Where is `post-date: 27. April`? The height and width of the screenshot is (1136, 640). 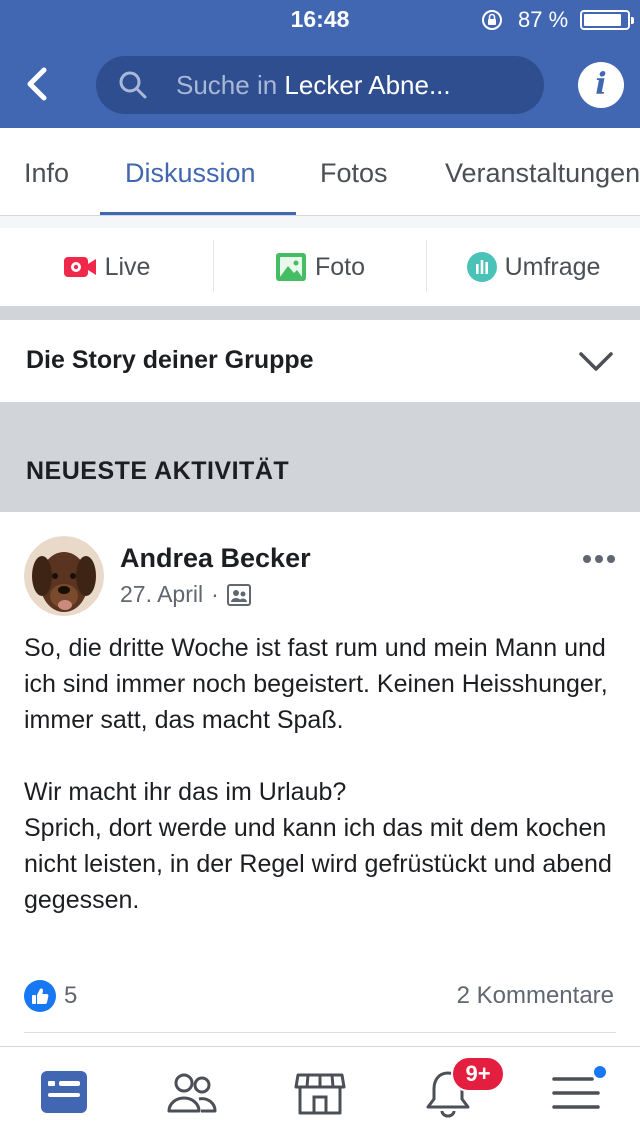
post-date: 27. April is located at coordinates (161, 594).